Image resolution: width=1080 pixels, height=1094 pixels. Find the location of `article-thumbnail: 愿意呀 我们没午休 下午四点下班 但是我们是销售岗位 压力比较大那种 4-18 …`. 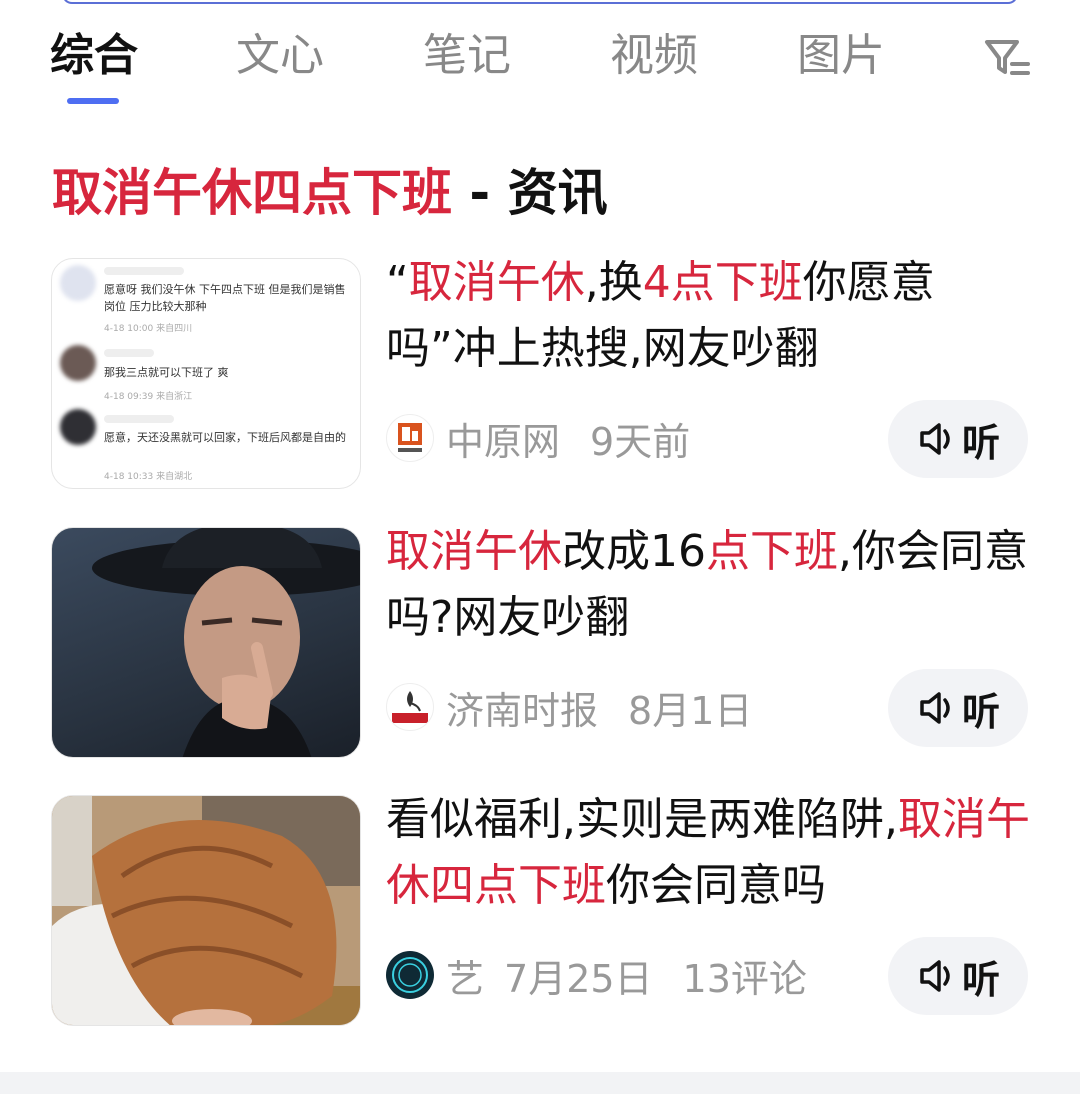

article-thumbnail: 愿意呀 我们没午休 下午四点下班 但是我们是销售岗位 压力比较大那种 4-18 … is located at coordinates (206, 373).